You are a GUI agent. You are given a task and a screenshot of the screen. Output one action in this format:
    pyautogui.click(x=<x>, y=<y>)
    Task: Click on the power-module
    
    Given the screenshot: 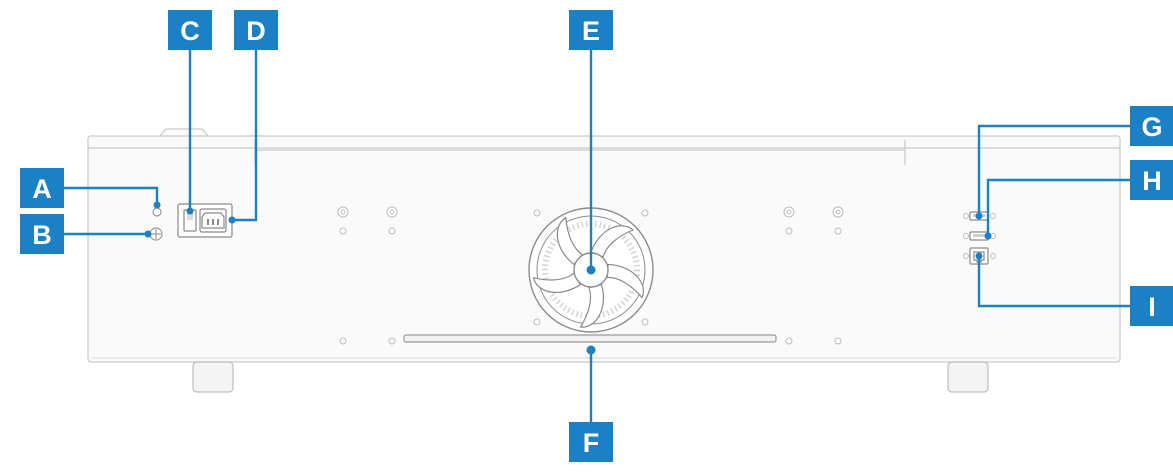 What is the action you would take?
    pyautogui.click(x=205, y=220)
    